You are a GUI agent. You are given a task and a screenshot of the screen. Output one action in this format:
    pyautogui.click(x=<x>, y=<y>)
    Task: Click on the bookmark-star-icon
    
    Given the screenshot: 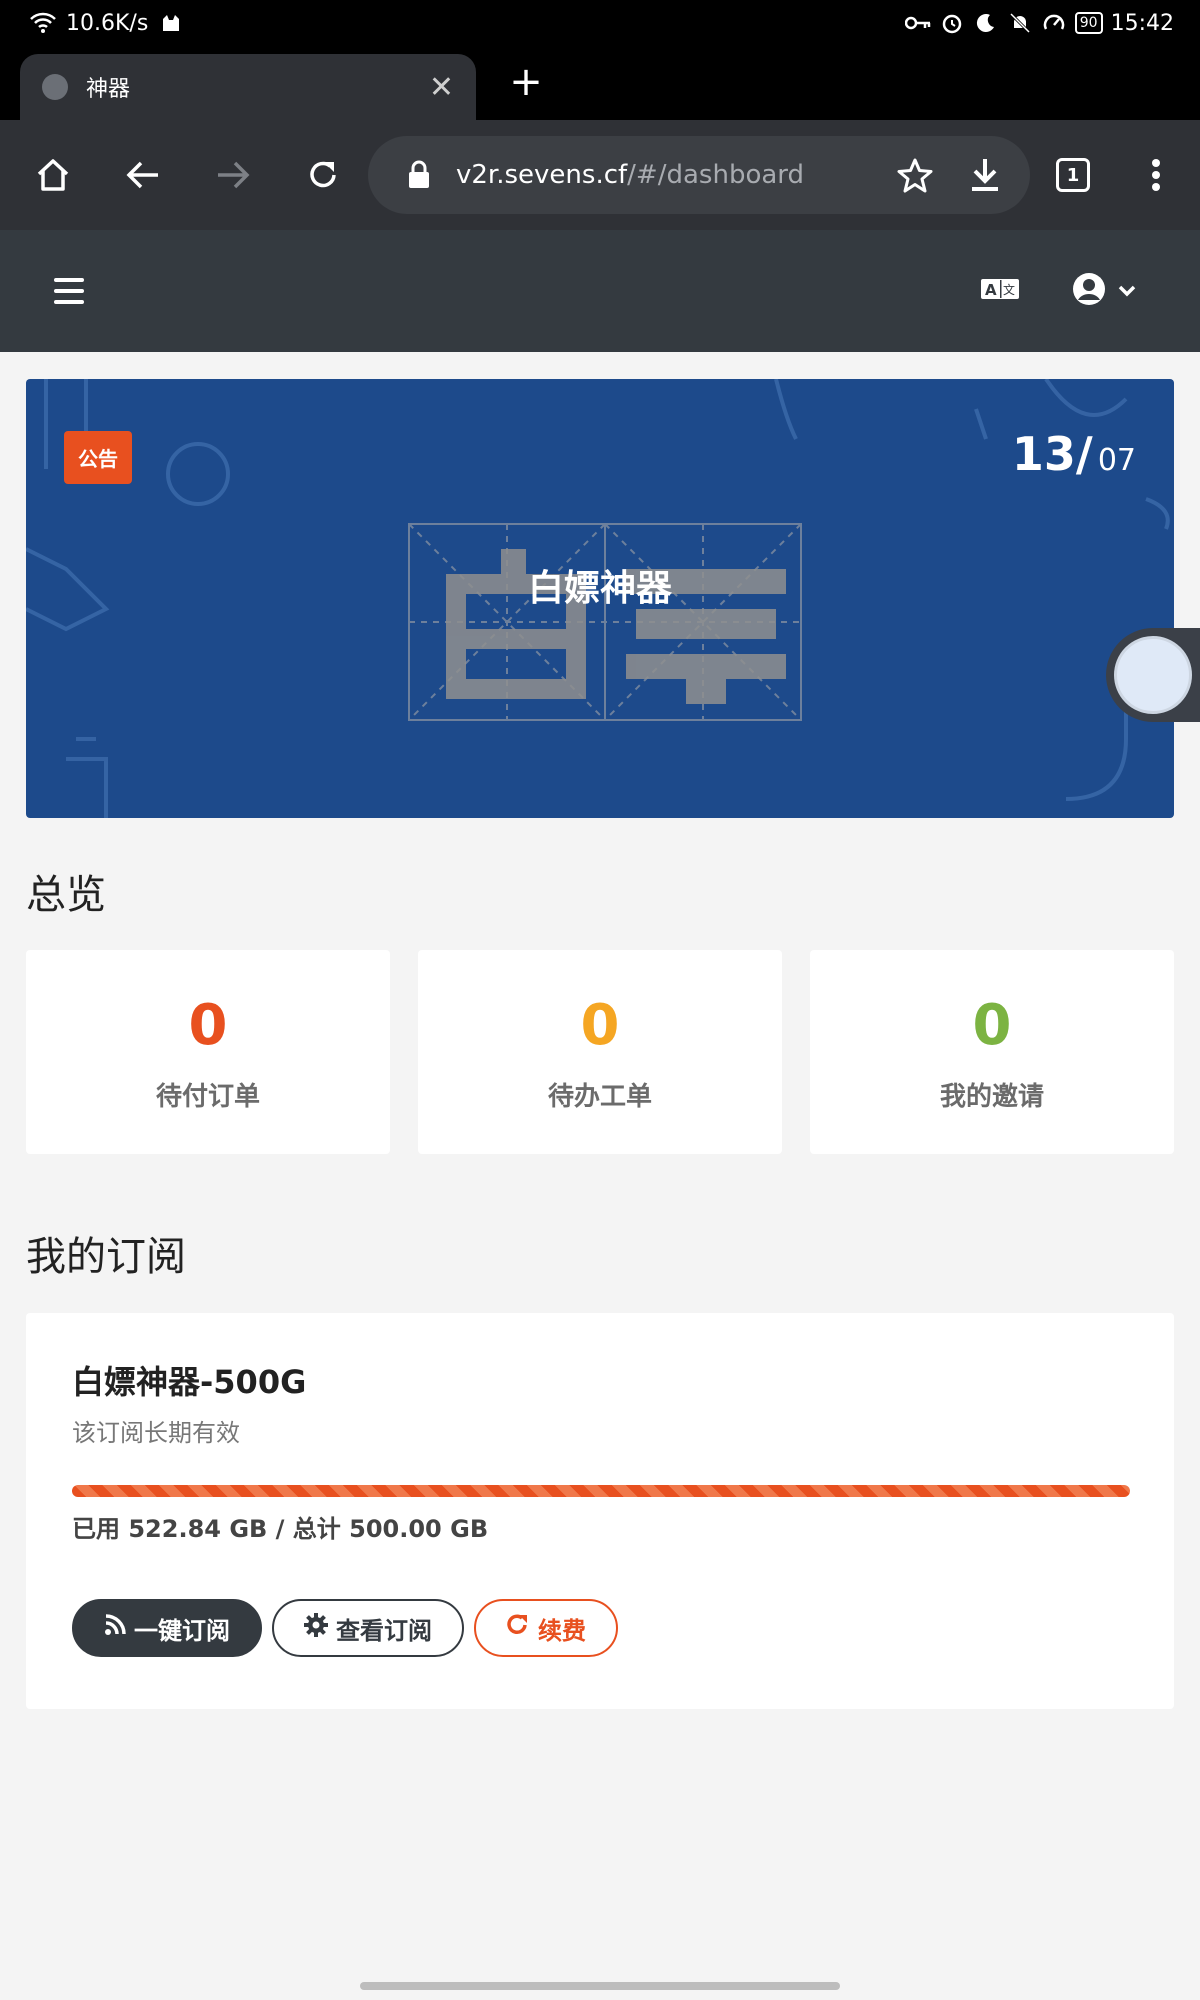 What is the action you would take?
    pyautogui.click(x=915, y=175)
    